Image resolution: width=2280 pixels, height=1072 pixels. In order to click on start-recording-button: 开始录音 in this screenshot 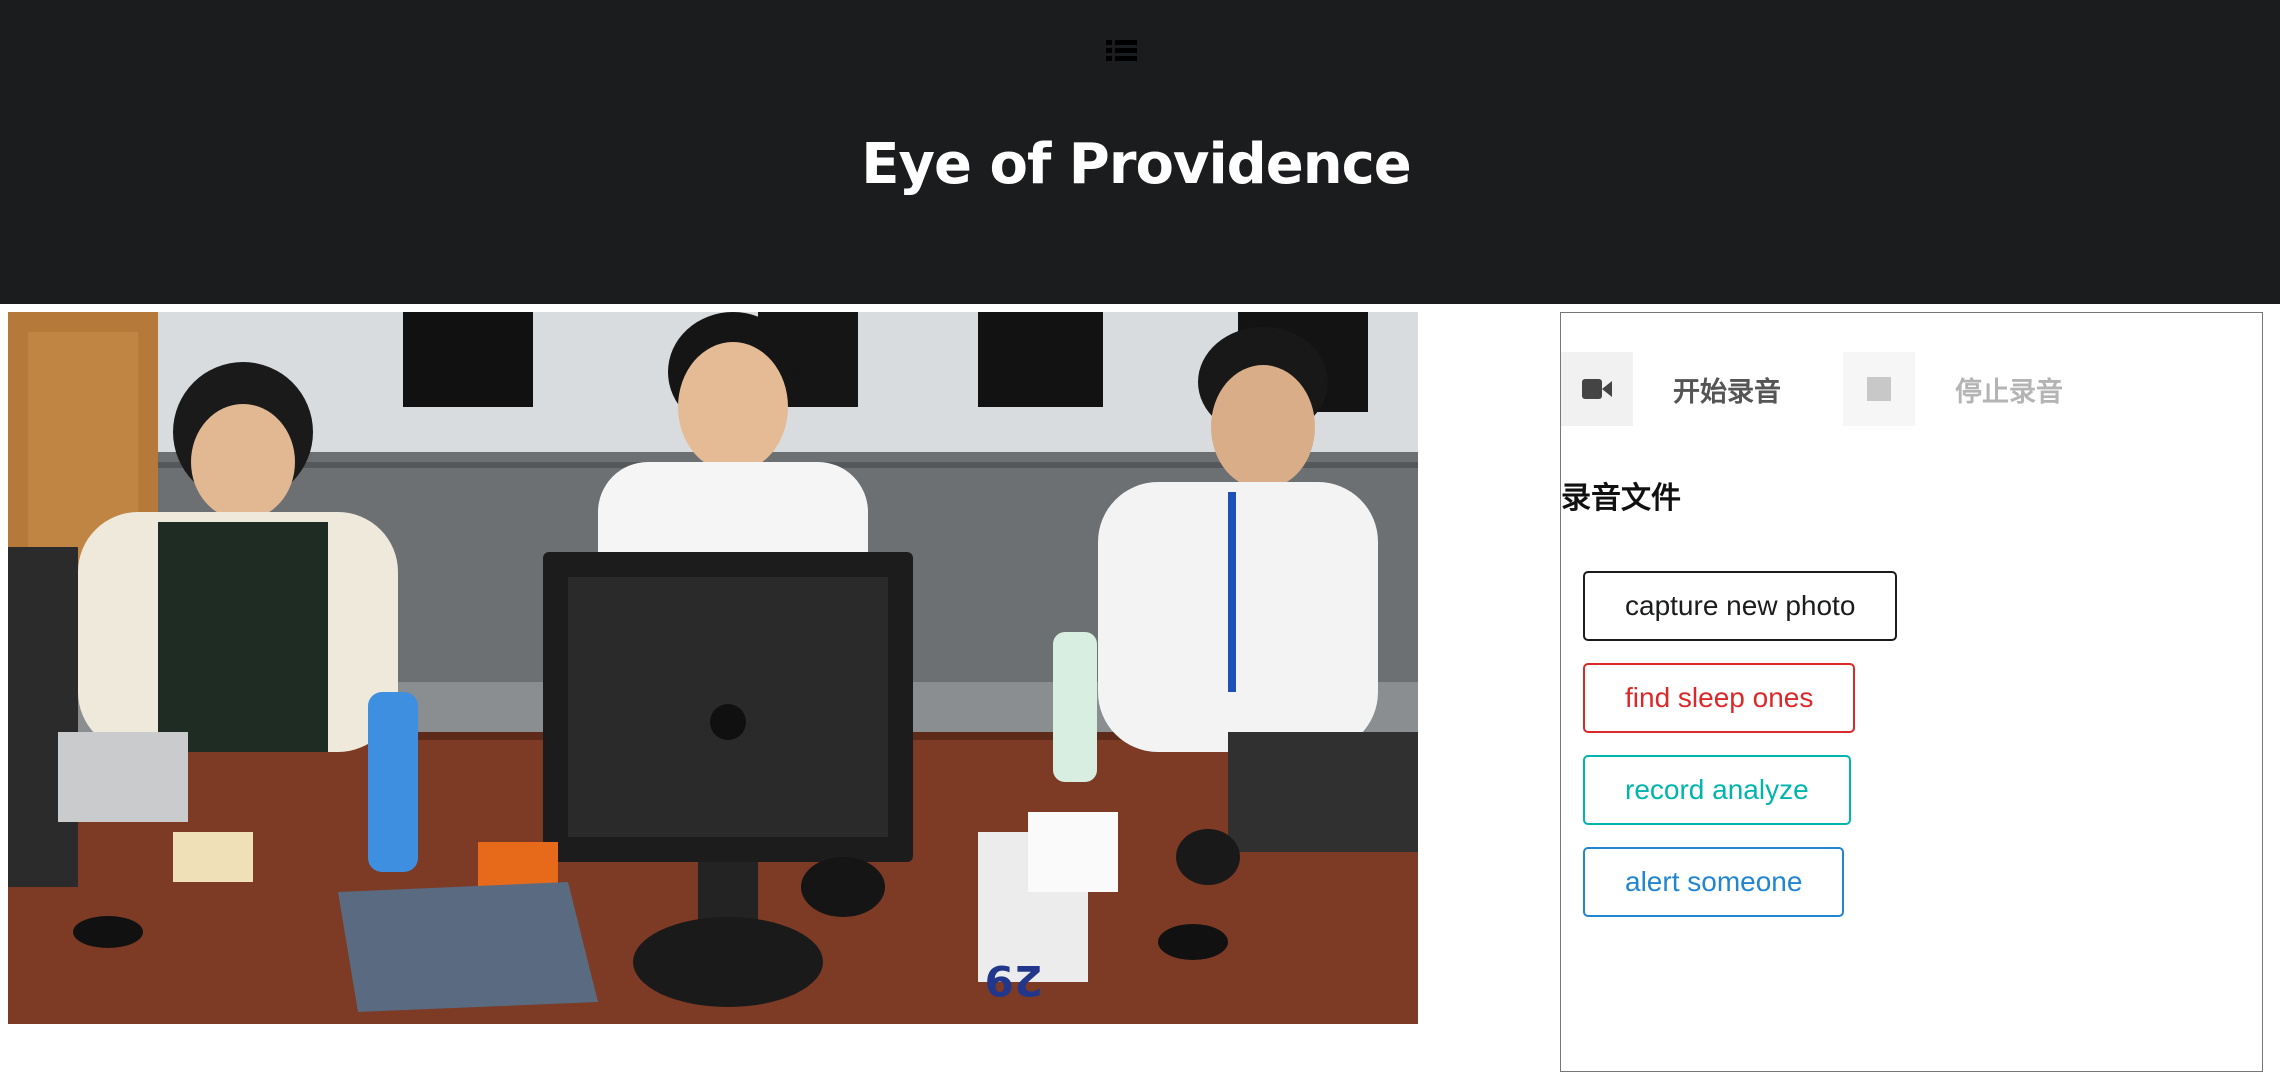, I will do `click(1671, 389)`.